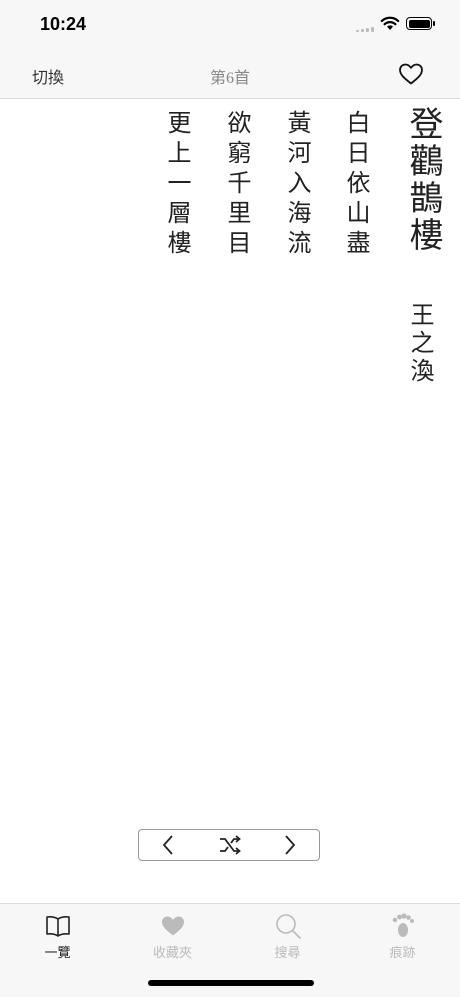 Image resolution: width=460 pixels, height=997 pixels. I want to click on tab-history: 痕跡, so click(402, 934).